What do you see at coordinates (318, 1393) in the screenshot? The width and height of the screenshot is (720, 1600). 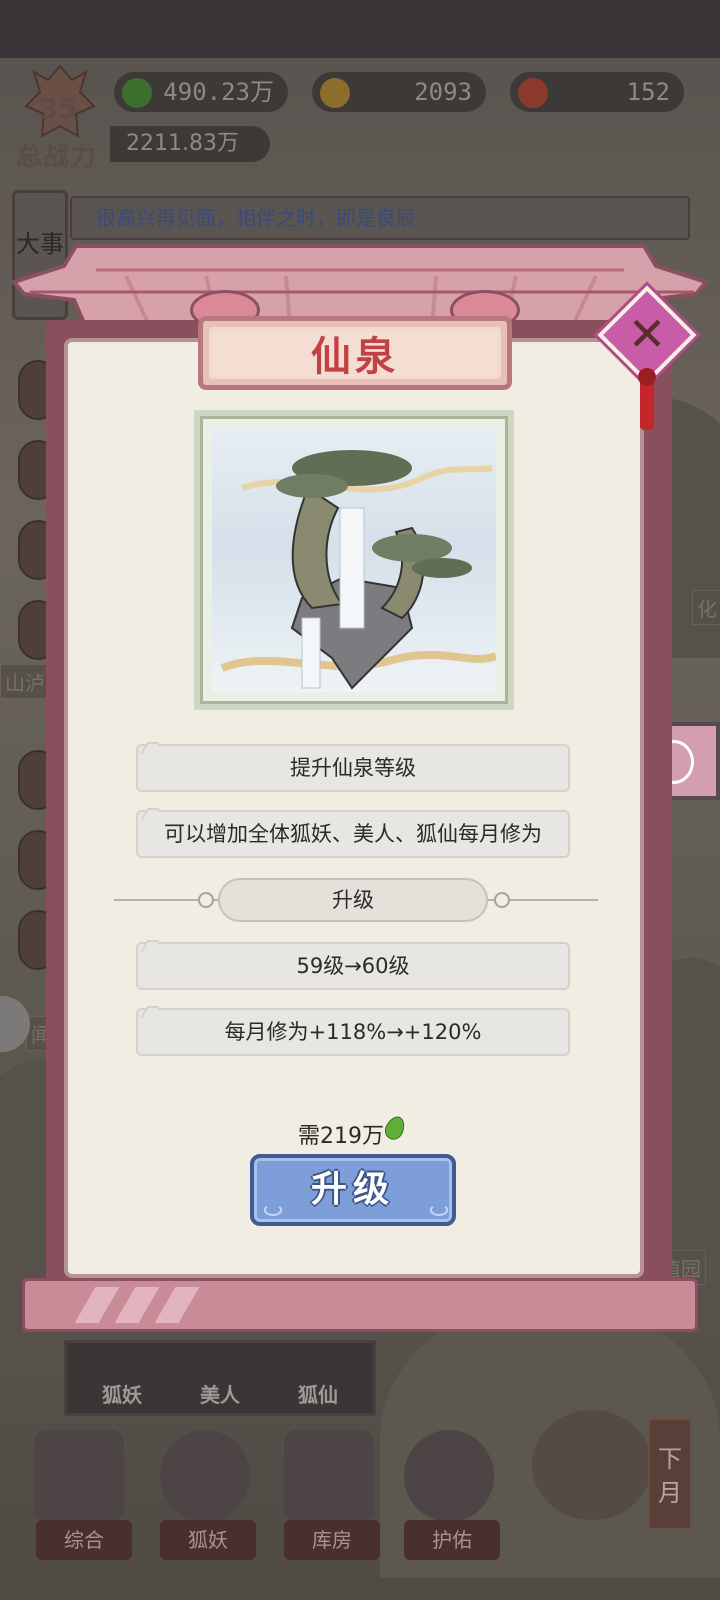 I see `tab-fox-immortal: 狐仙` at bounding box center [318, 1393].